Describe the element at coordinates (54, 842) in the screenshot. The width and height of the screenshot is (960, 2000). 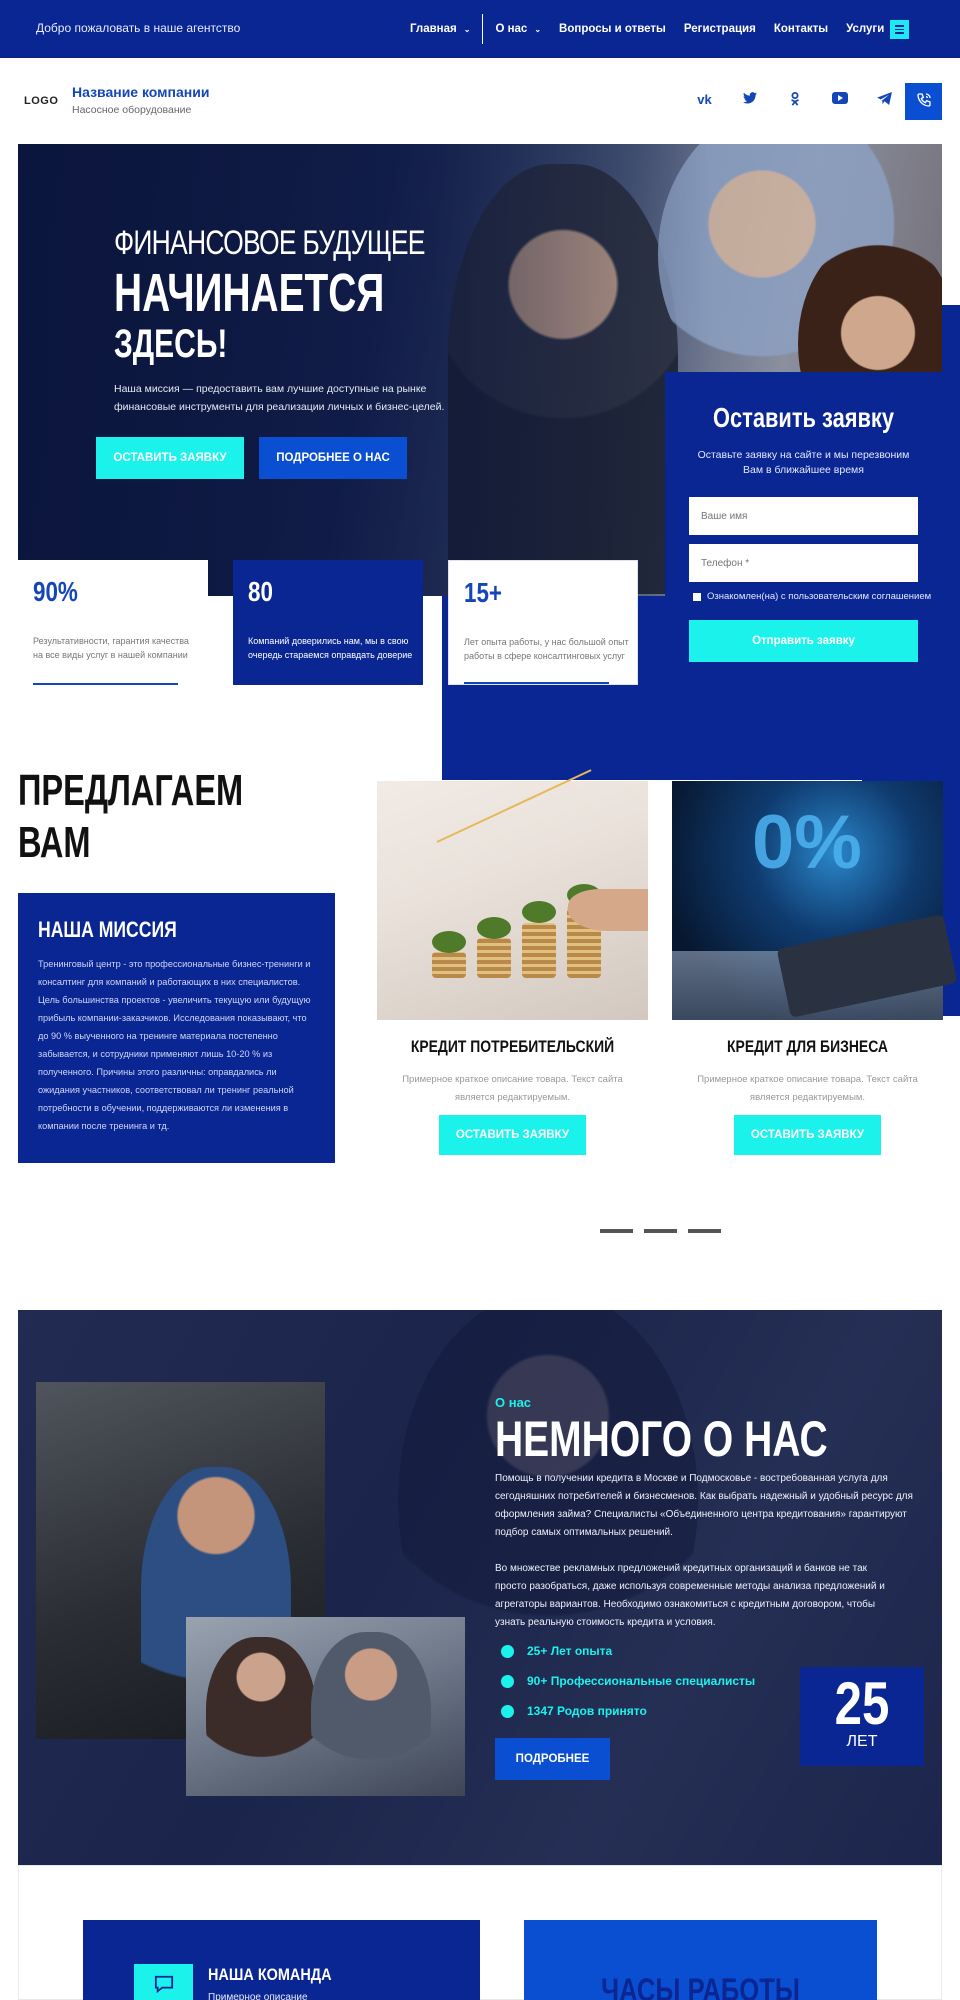
I see `offer-title-line: ВАМ` at that location.